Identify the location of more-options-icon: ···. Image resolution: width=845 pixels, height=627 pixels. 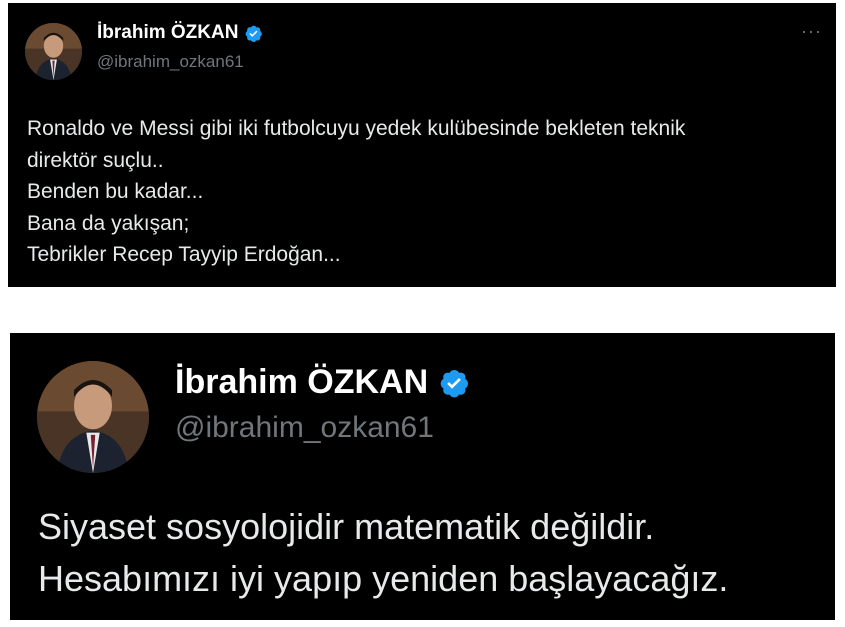
(811, 31).